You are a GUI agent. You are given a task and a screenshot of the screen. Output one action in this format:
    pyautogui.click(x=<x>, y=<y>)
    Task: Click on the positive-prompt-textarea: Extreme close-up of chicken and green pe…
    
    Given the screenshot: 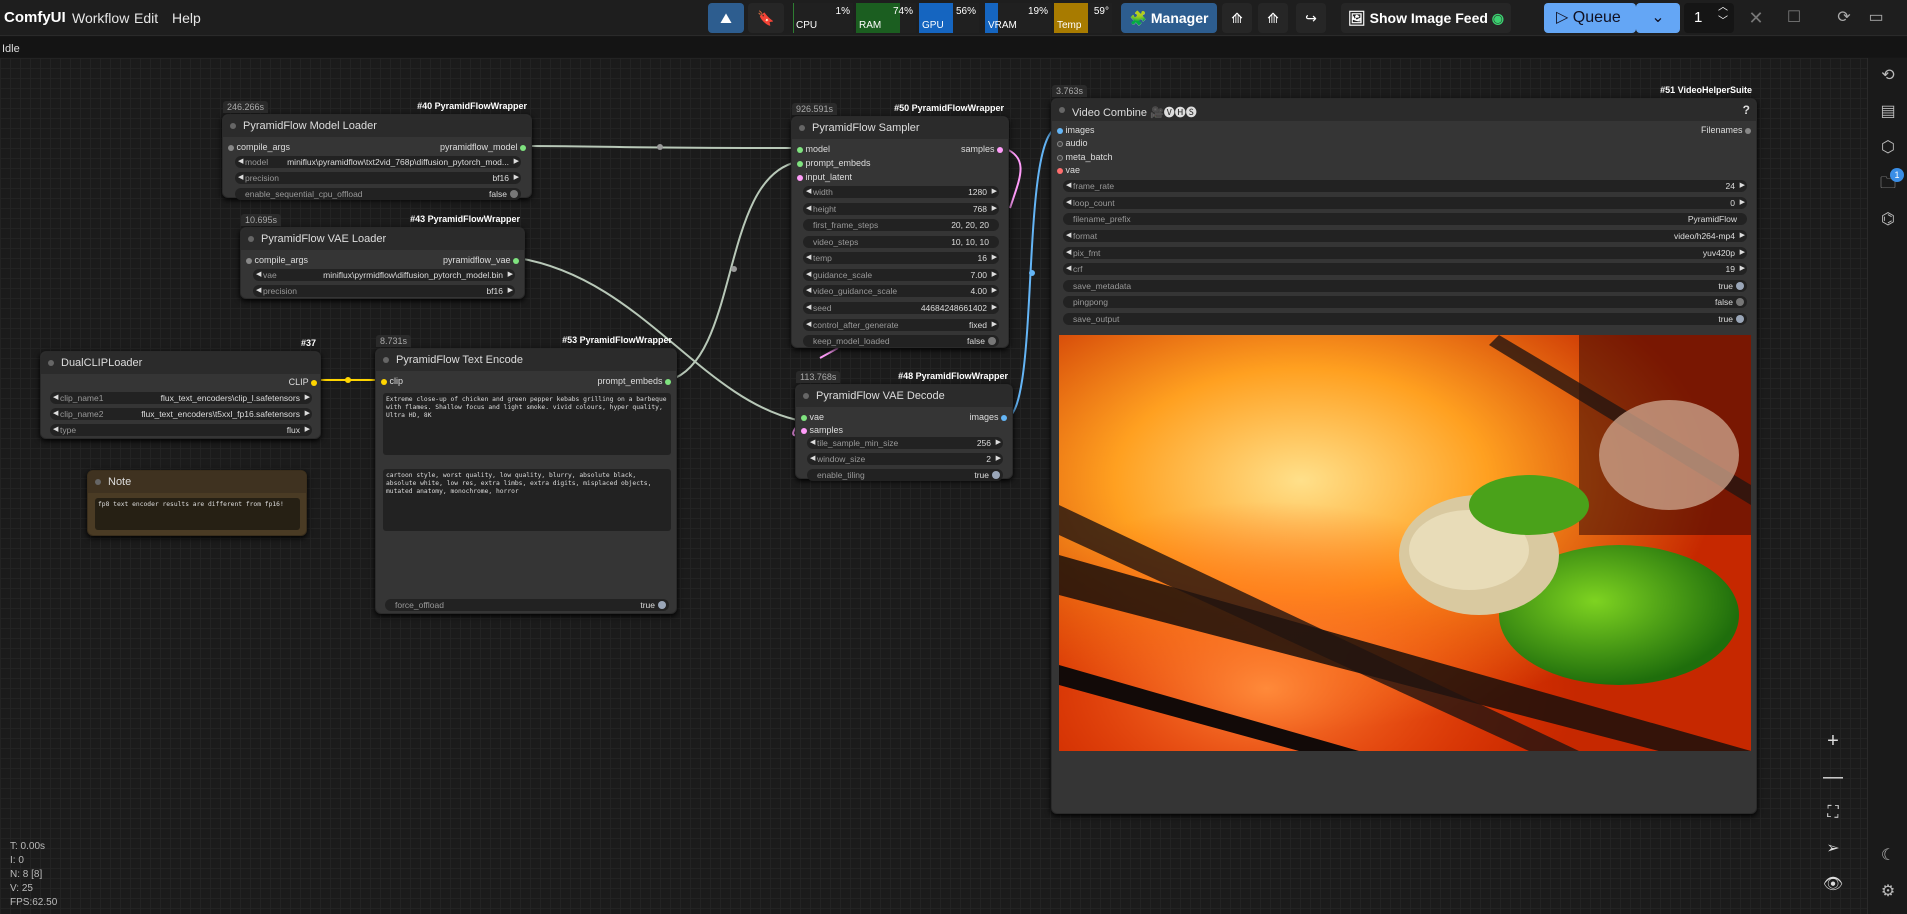 What is the action you would take?
    pyautogui.click(x=527, y=424)
    